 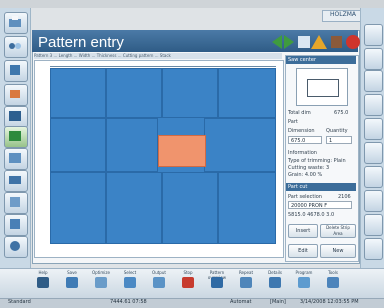 I want to click on status-mode: Standard, so click(x=19, y=302).